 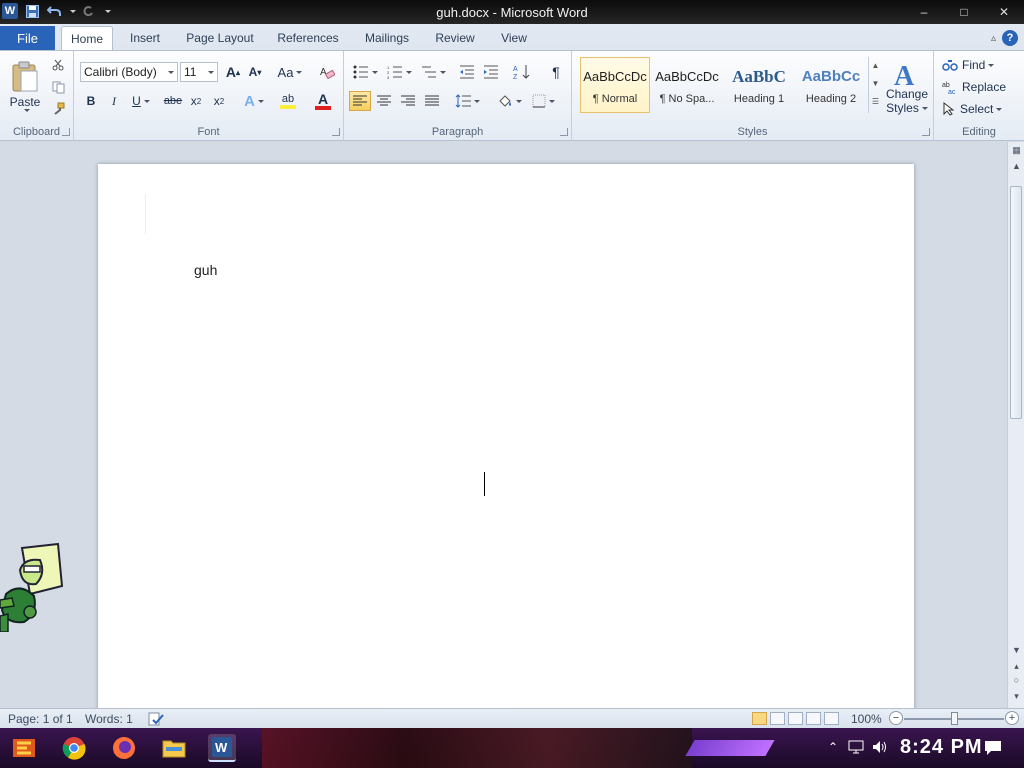 What do you see at coordinates (1016, 650) in the screenshot?
I see `scroll-down-icon: ▼` at bounding box center [1016, 650].